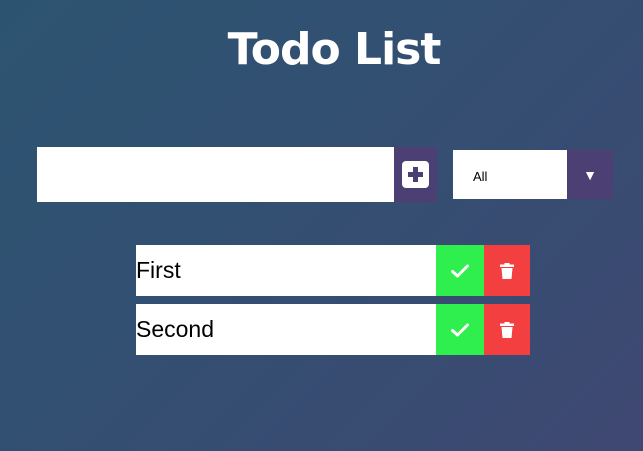  I want to click on todo-item: Second, so click(333, 329).